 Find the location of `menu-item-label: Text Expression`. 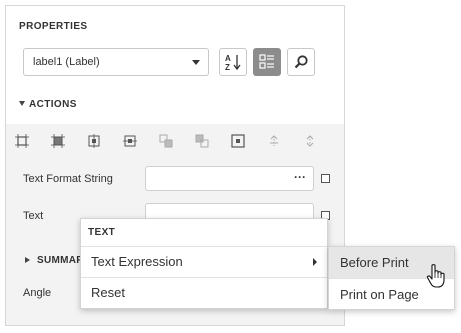

menu-item-label: Text Expression is located at coordinates (137, 261).